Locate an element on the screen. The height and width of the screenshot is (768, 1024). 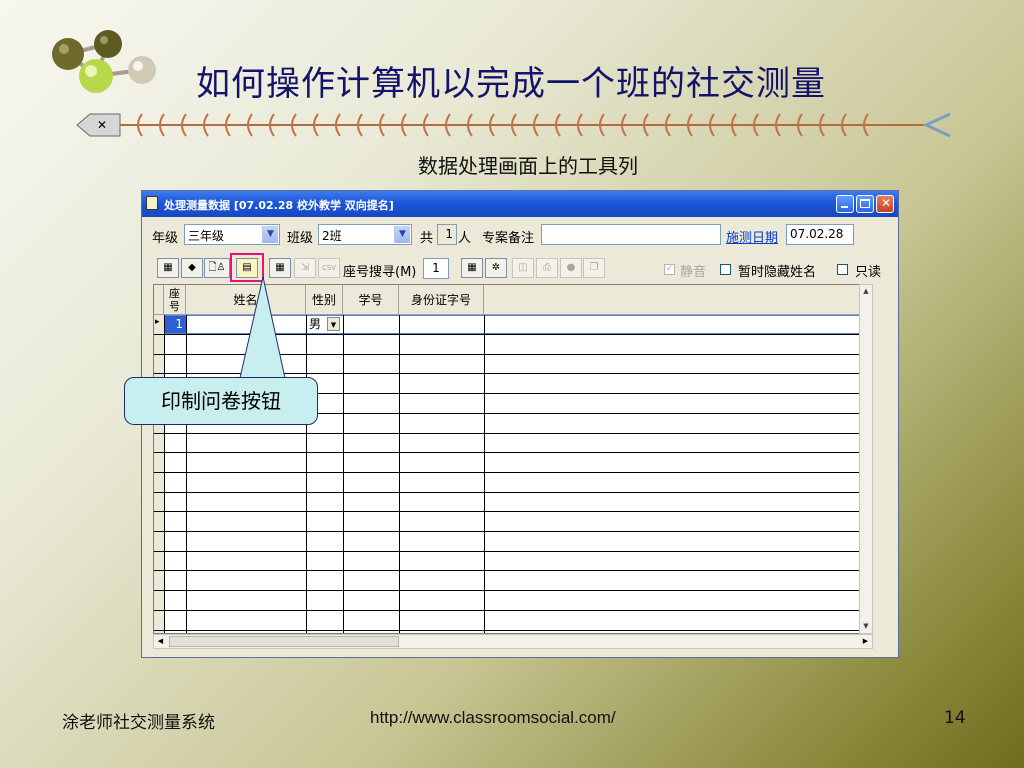
class-select: 2班 ▼ is located at coordinates (365, 234).